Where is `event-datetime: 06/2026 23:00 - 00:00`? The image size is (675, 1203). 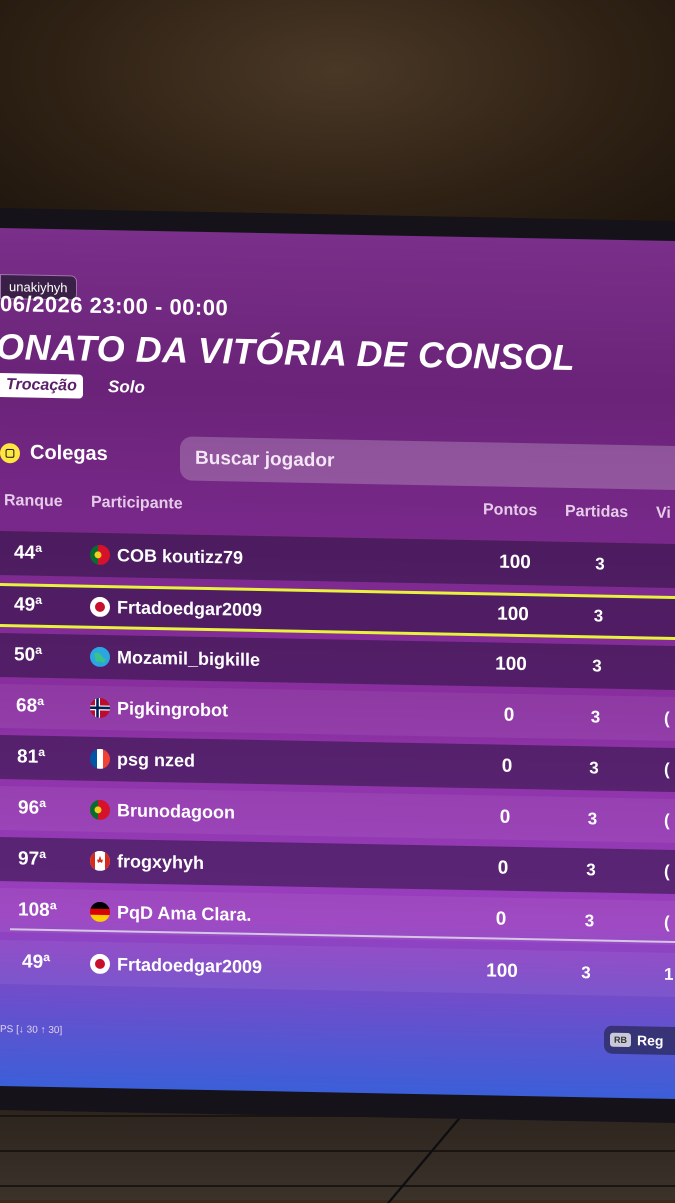 event-datetime: 06/2026 23:00 - 00:00 is located at coordinates (114, 306).